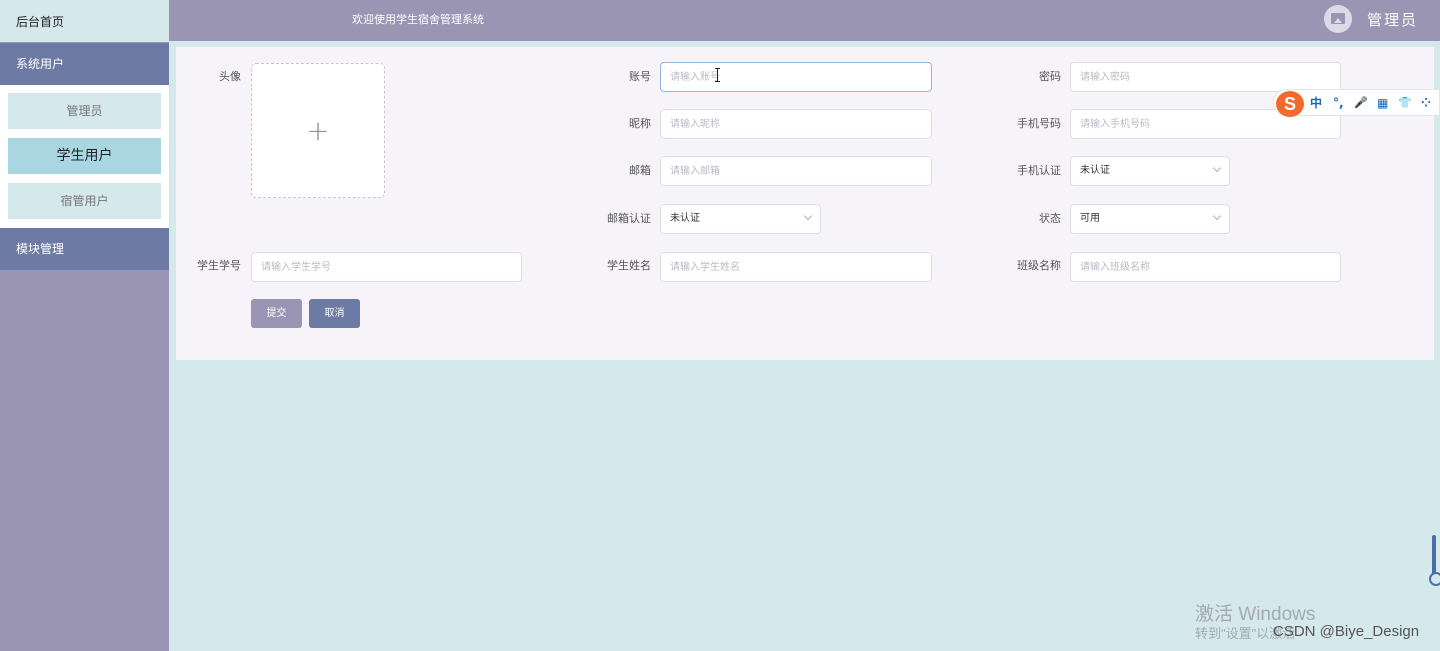  Describe the element at coordinates (640, 123) in the screenshot. I see `nickname-label: 昵称` at that location.